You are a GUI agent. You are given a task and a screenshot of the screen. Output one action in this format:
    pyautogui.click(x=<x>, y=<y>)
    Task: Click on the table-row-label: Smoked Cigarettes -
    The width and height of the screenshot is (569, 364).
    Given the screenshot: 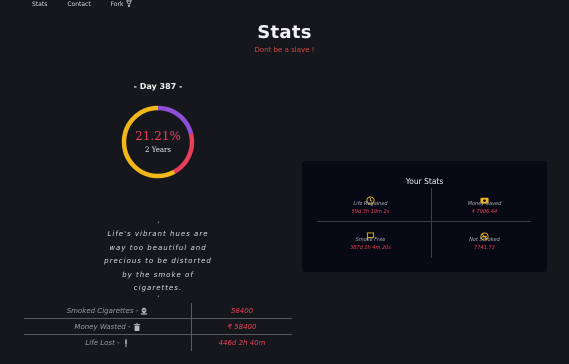 What is the action you would take?
    pyautogui.click(x=108, y=310)
    